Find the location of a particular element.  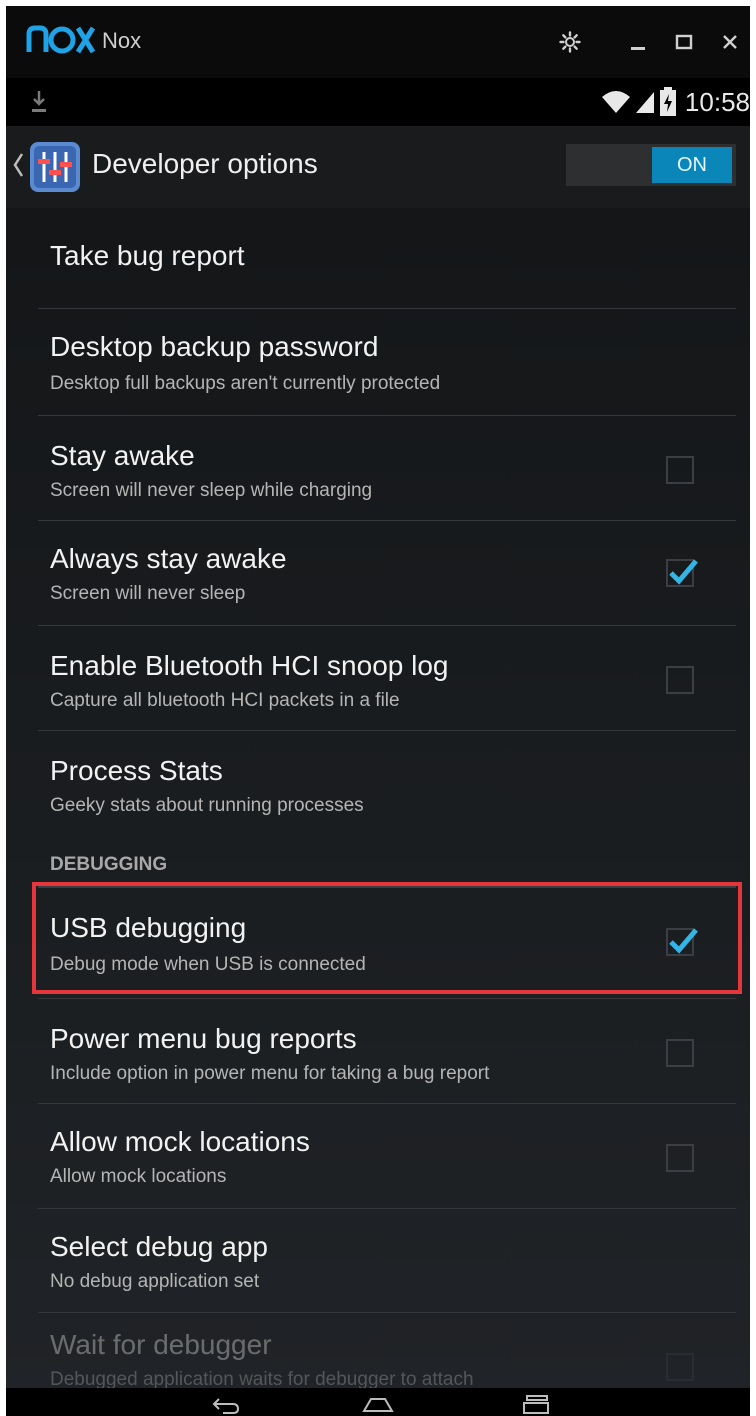

usb-debugging-highlight-box is located at coordinates (387, 938).